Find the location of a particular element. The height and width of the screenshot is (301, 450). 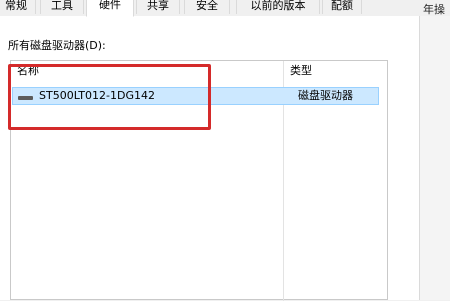

list-scrollbar is located at coordinates (384, 180).